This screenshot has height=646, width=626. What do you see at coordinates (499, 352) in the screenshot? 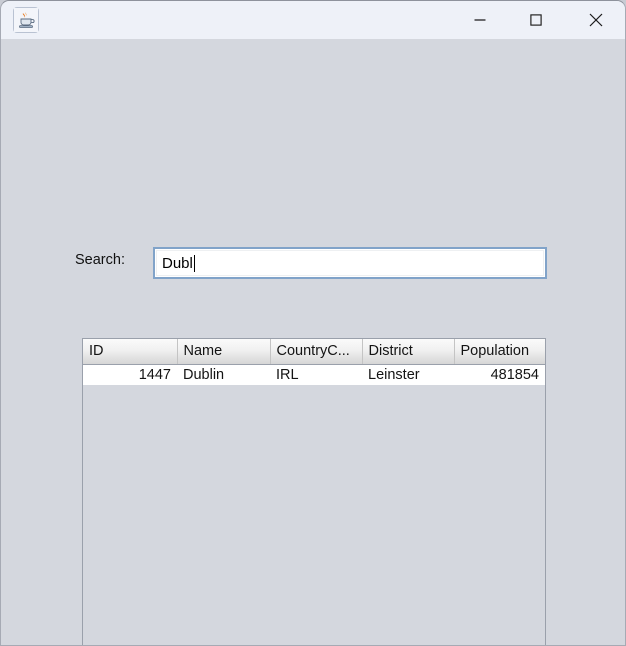
I see `column-header-population: Population` at bounding box center [499, 352].